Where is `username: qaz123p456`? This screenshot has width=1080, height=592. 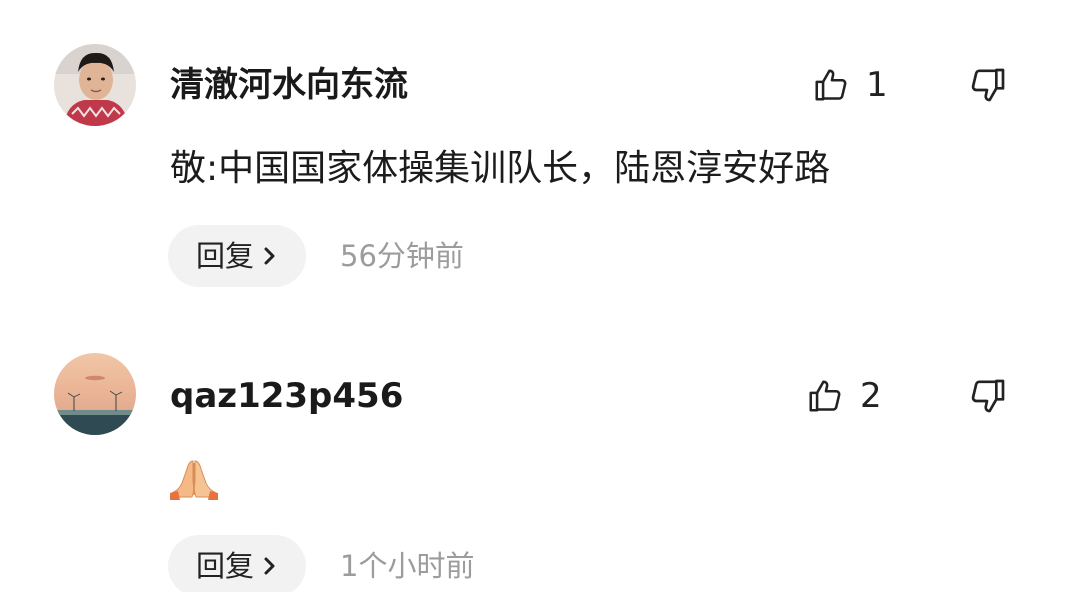
username: qaz123p456 is located at coordinates (286, 396).